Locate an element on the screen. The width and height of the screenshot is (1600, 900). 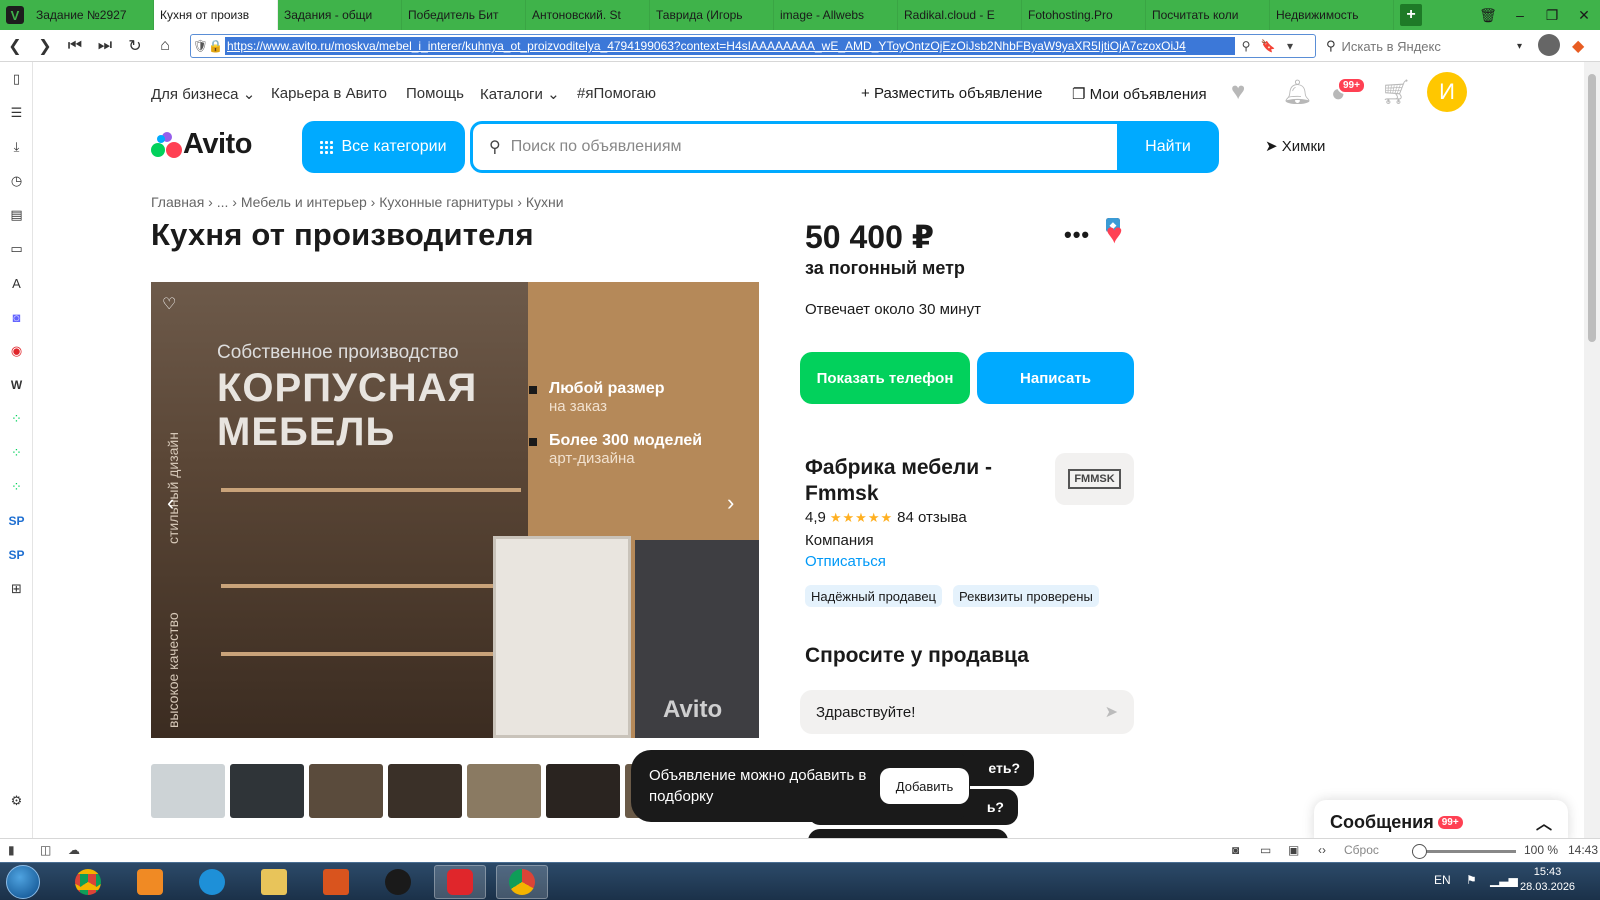
close-window-button: ✕ is located at coordinates (1584, 15).